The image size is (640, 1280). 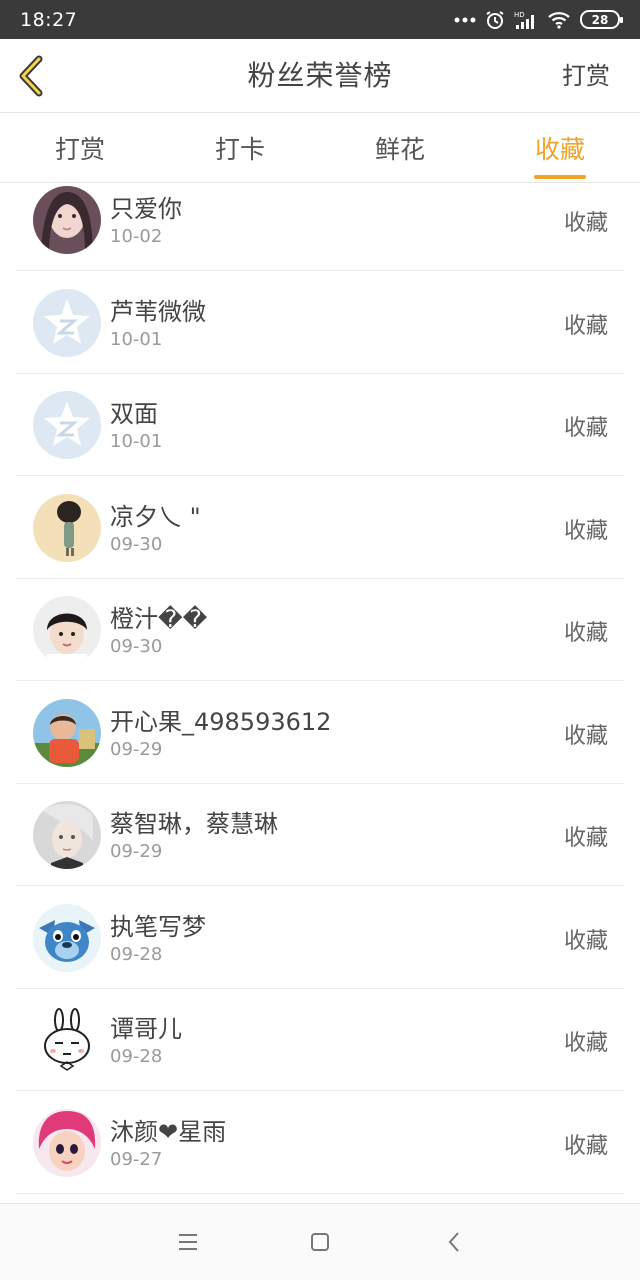 What do you see at coordinates (159, 619) in the screenshot?
I see `item-name: 橙汁��` at bounding box center [159, 619].